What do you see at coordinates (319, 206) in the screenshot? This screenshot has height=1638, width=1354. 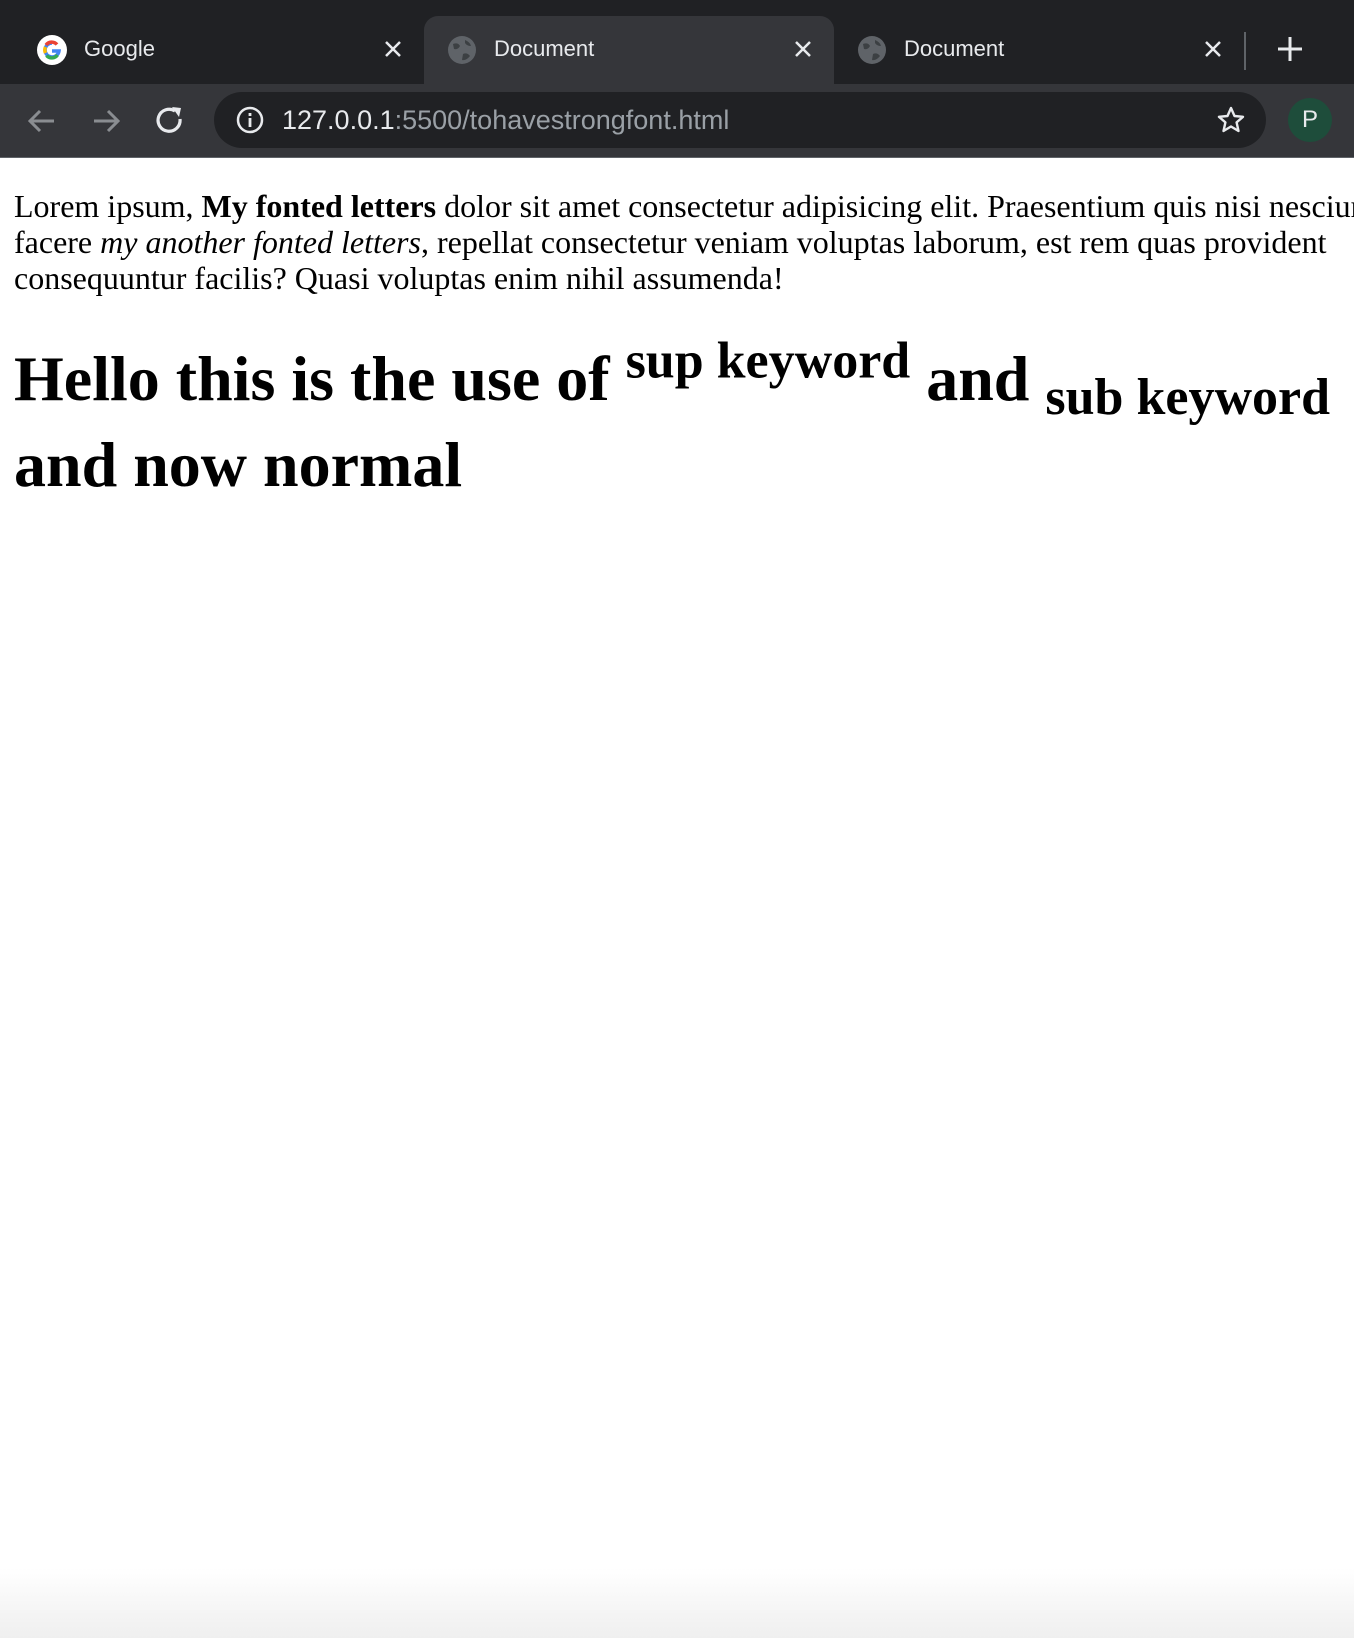 I see `bold-text: My fonted letters` at bounding box center [319, 206].